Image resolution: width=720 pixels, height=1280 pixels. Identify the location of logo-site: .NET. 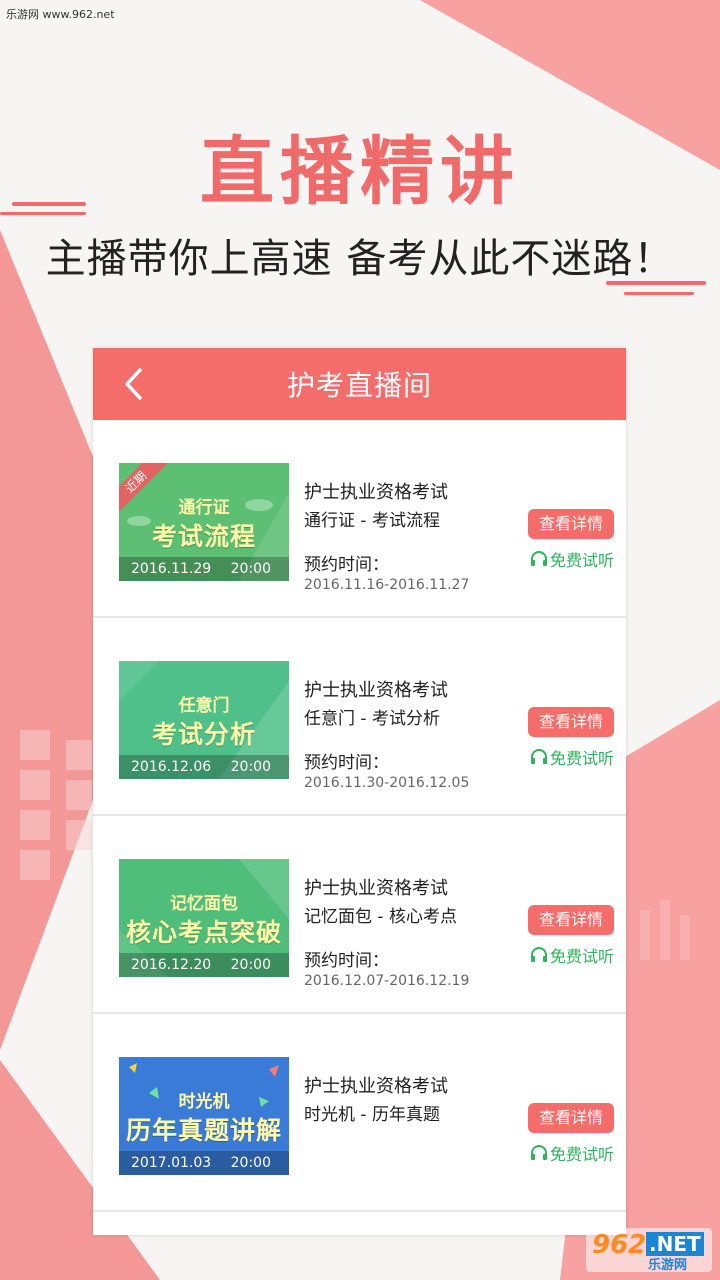
(675, 1244).